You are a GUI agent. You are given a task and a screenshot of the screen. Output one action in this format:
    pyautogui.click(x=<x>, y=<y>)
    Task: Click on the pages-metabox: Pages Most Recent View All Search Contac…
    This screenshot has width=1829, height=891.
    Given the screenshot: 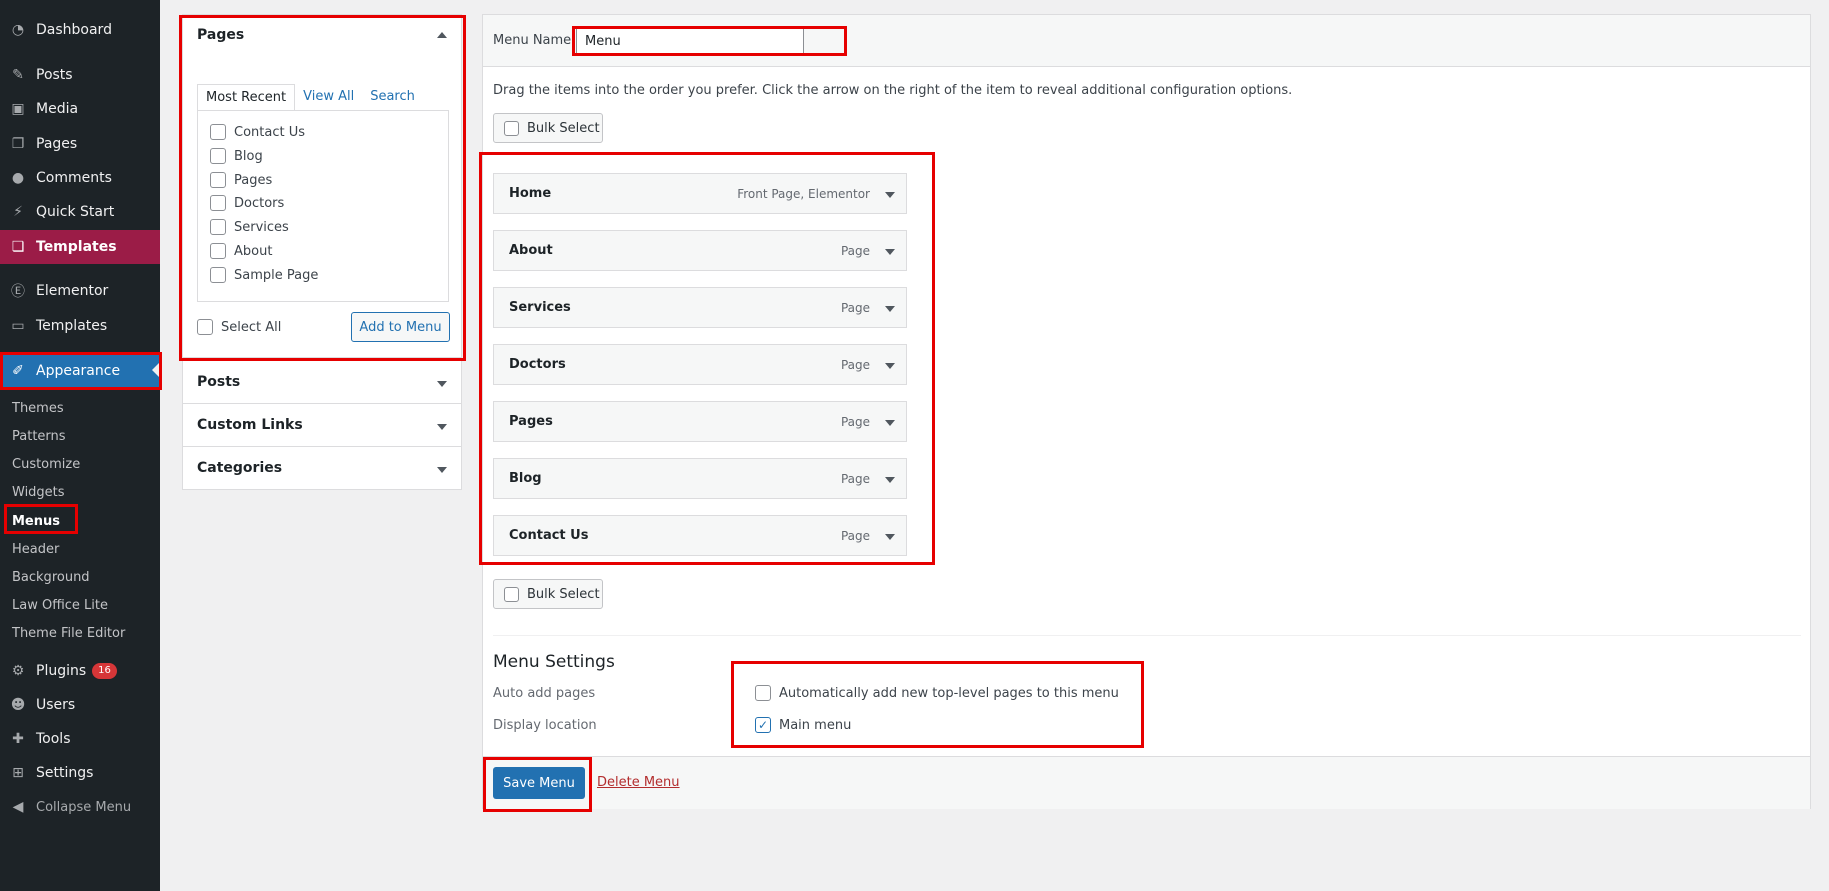 What is the action you would take?
    pyautogui.click(x=322, y=186)
    